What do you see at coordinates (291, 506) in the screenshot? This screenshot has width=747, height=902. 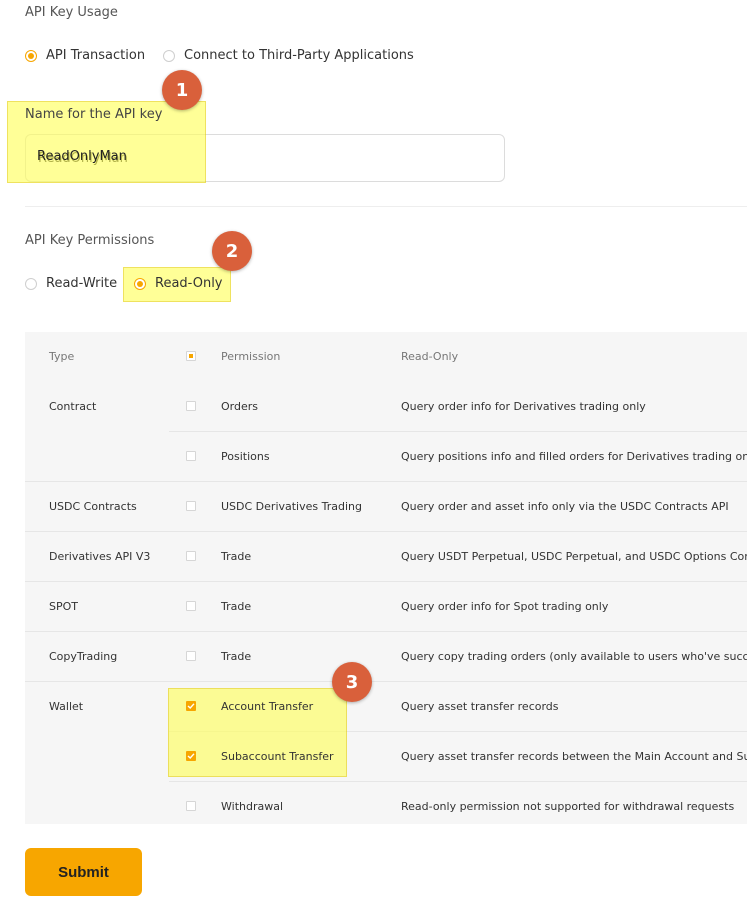 I see `row-permission: USDC Derivatives Trading` at bounding box center [291, 506].